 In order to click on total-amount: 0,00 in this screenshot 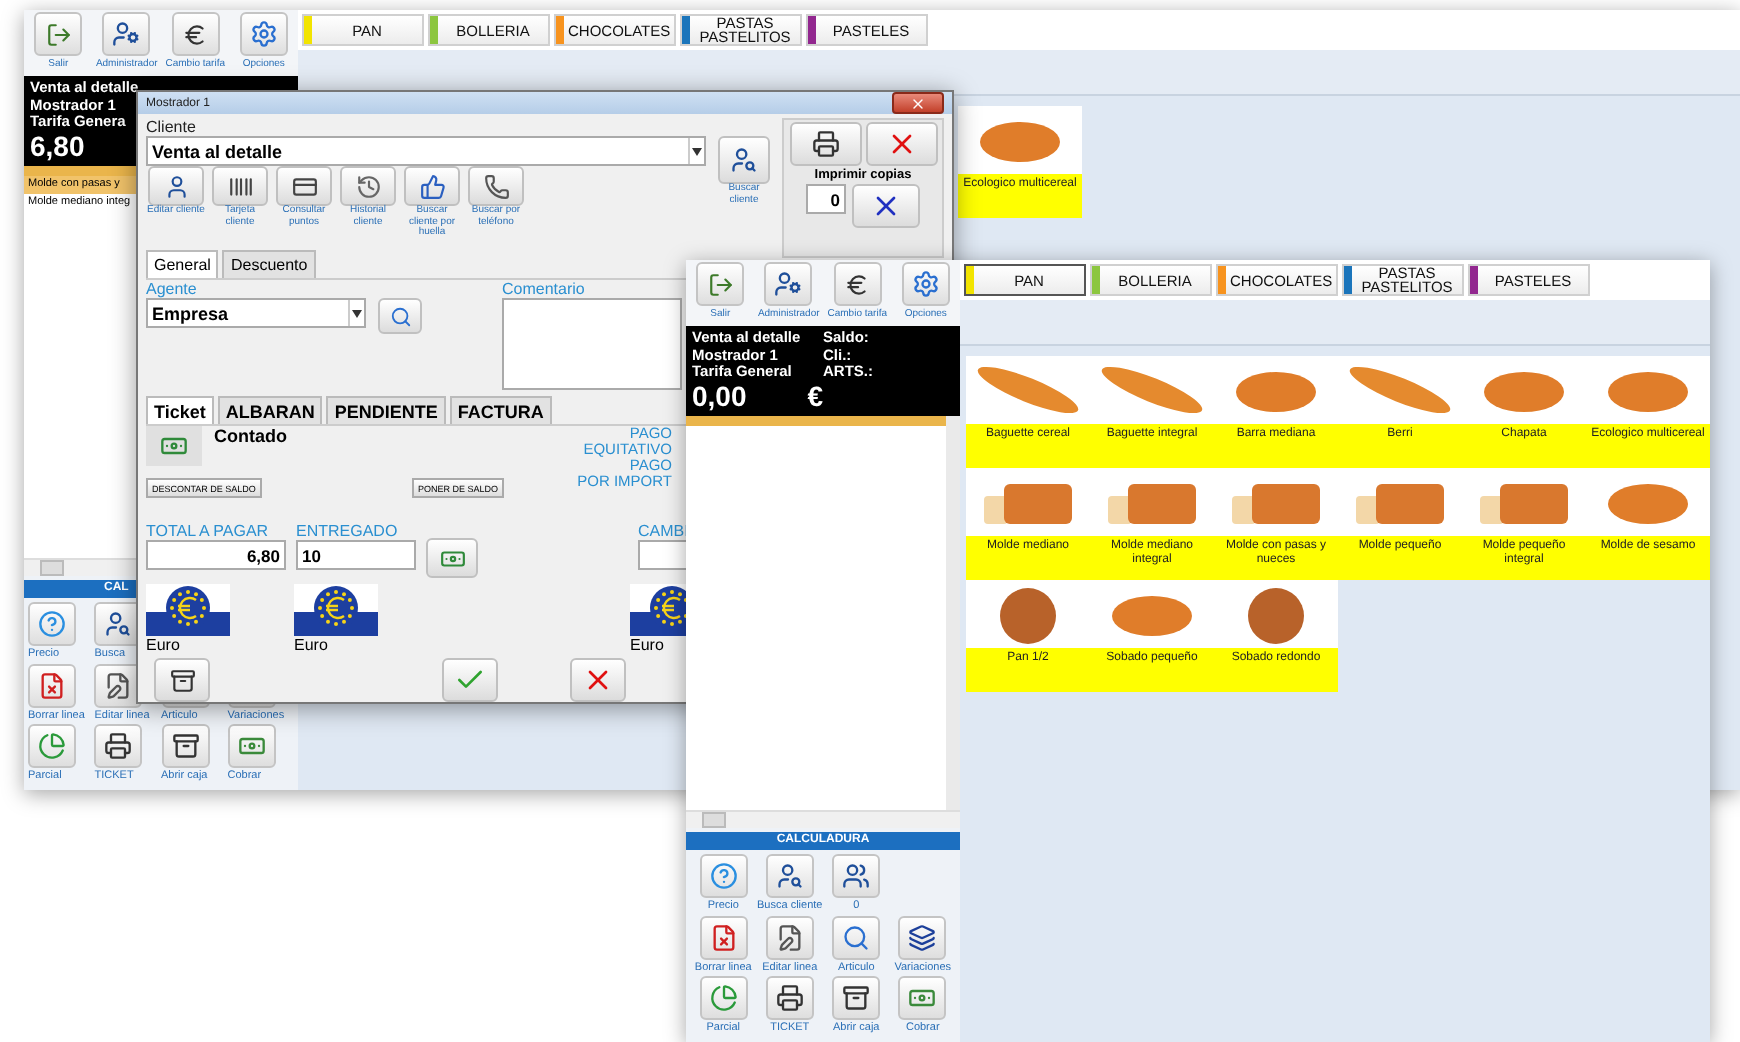, I will do `click(719, 396)`.